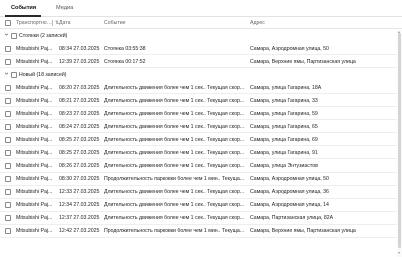  Describe the element at coordinates (34, 23) in the screenshot. I see `column-header-vehicle: Транспортное с` at that location.